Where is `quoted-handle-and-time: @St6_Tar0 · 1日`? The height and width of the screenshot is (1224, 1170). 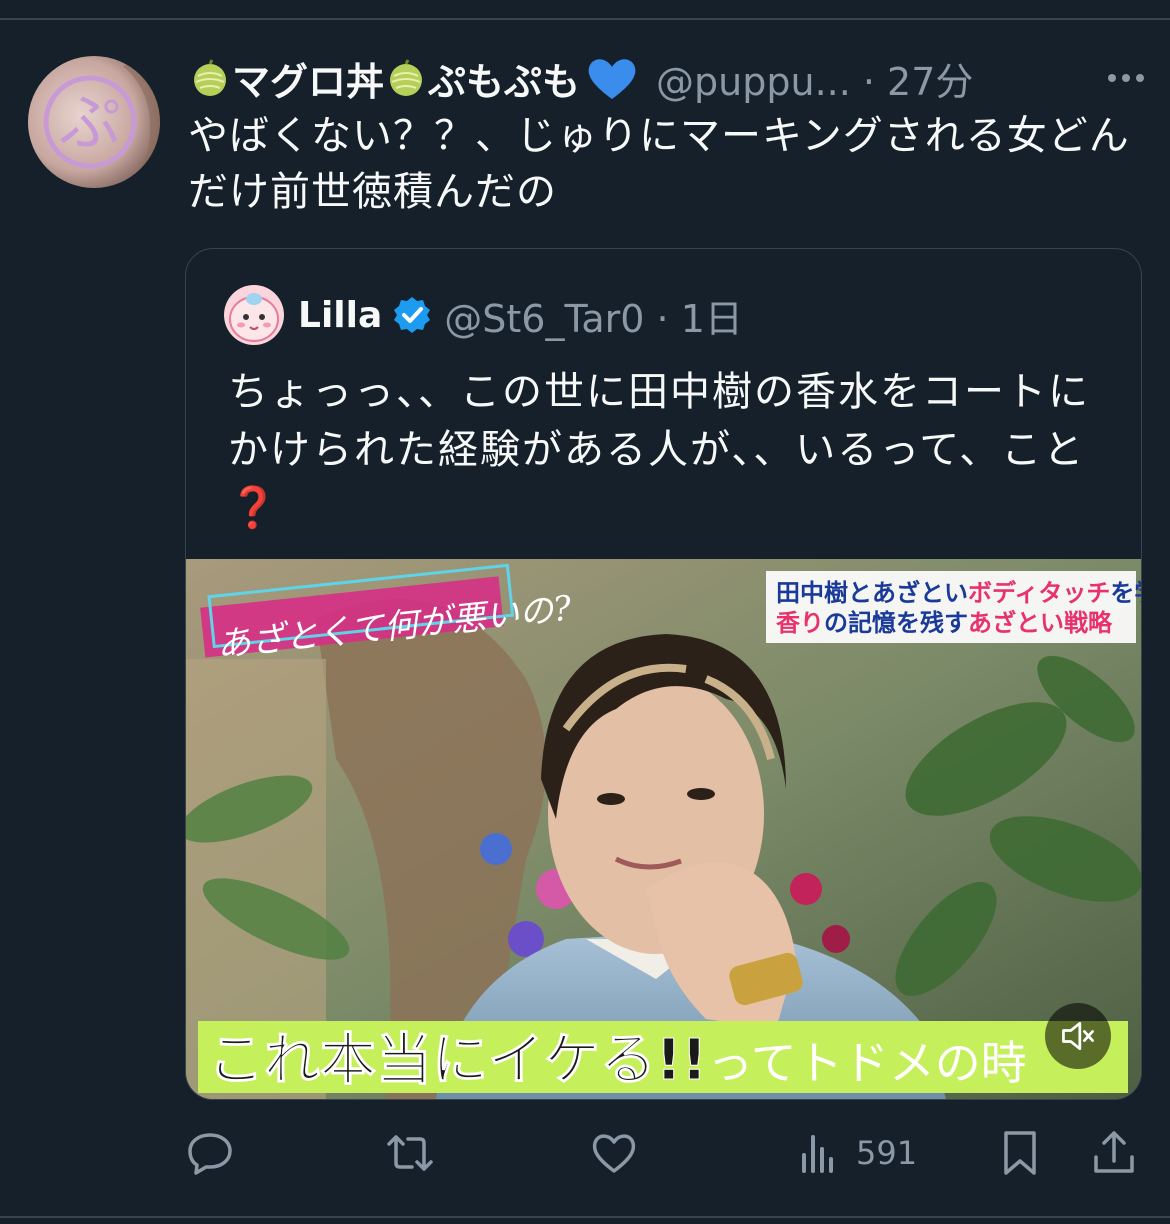 quoted-handle-and-time: @St6_Tar0 · 1日 is located at coordinates (593, 315).